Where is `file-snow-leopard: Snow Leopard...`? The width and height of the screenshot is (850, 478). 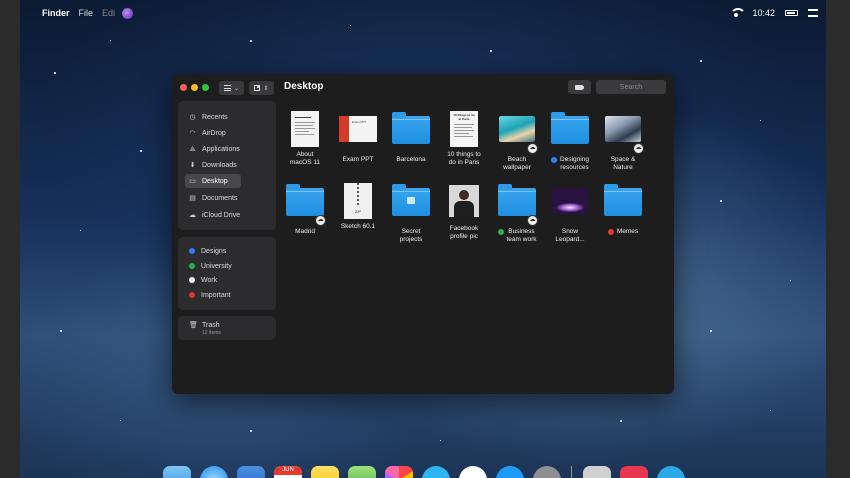
file-snow-leopard: Snow Leopard... is located at coordinates (570, 213).